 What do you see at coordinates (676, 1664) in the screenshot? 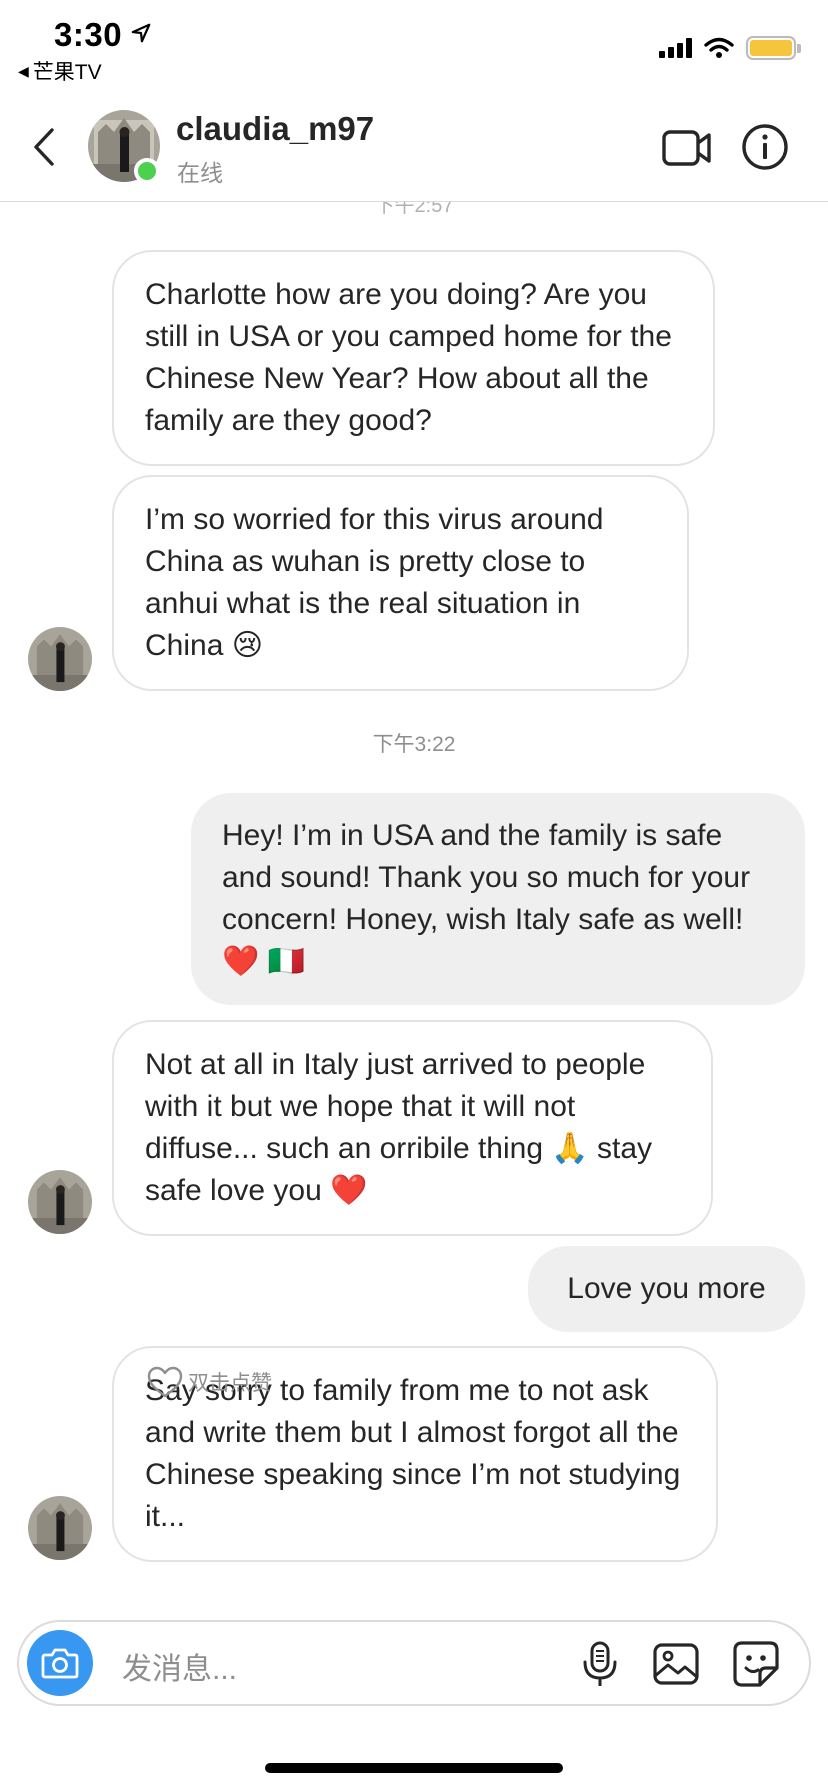
I see `gallery-icon` at bounding box center [676, 1664].